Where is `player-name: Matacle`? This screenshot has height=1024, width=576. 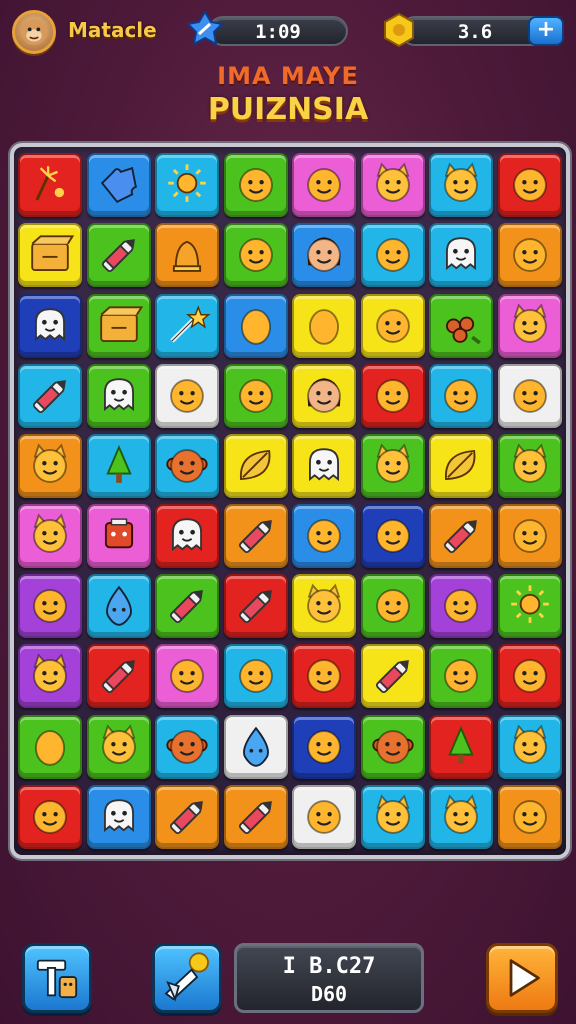
player-name: Matacle is located at coordinates (112, 30).